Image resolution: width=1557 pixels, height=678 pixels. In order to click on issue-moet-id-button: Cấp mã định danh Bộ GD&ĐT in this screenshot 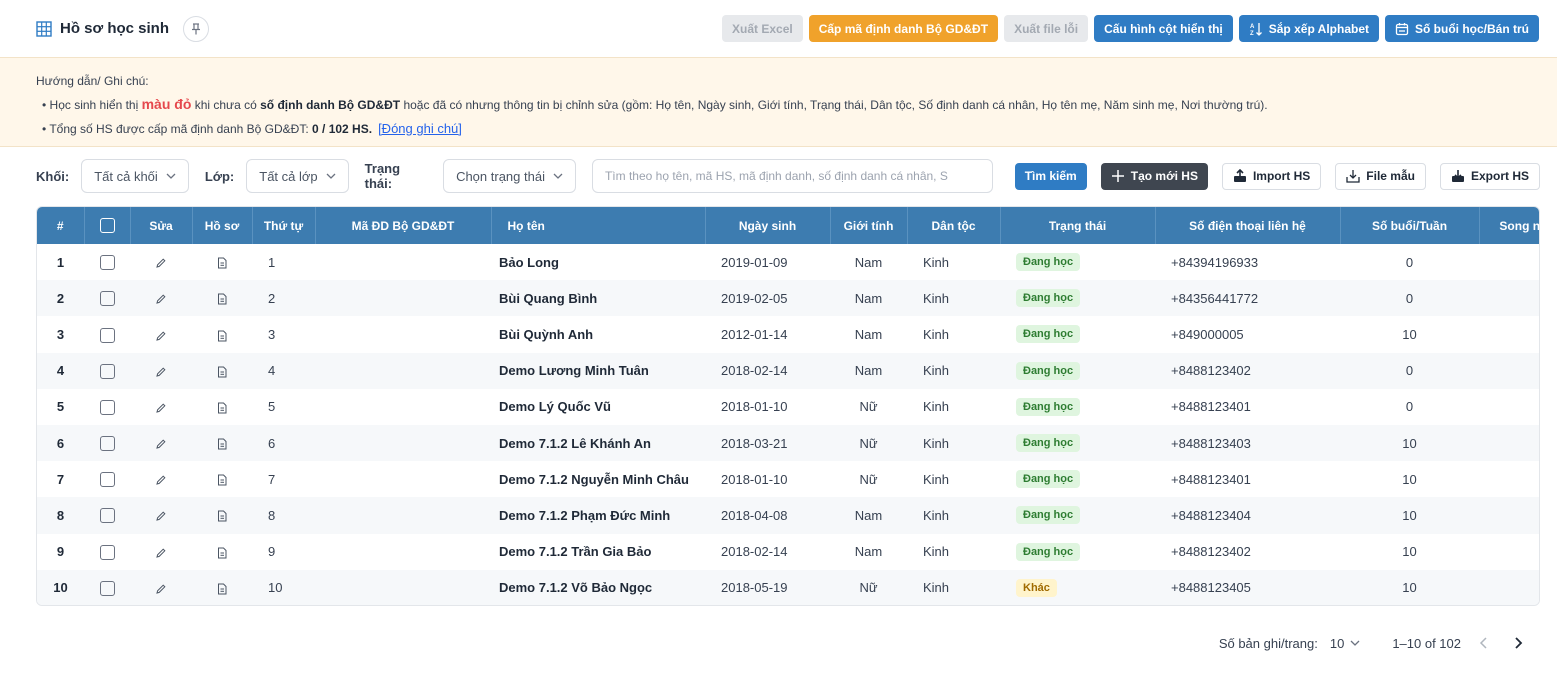, I will do `click(903, 28)`.